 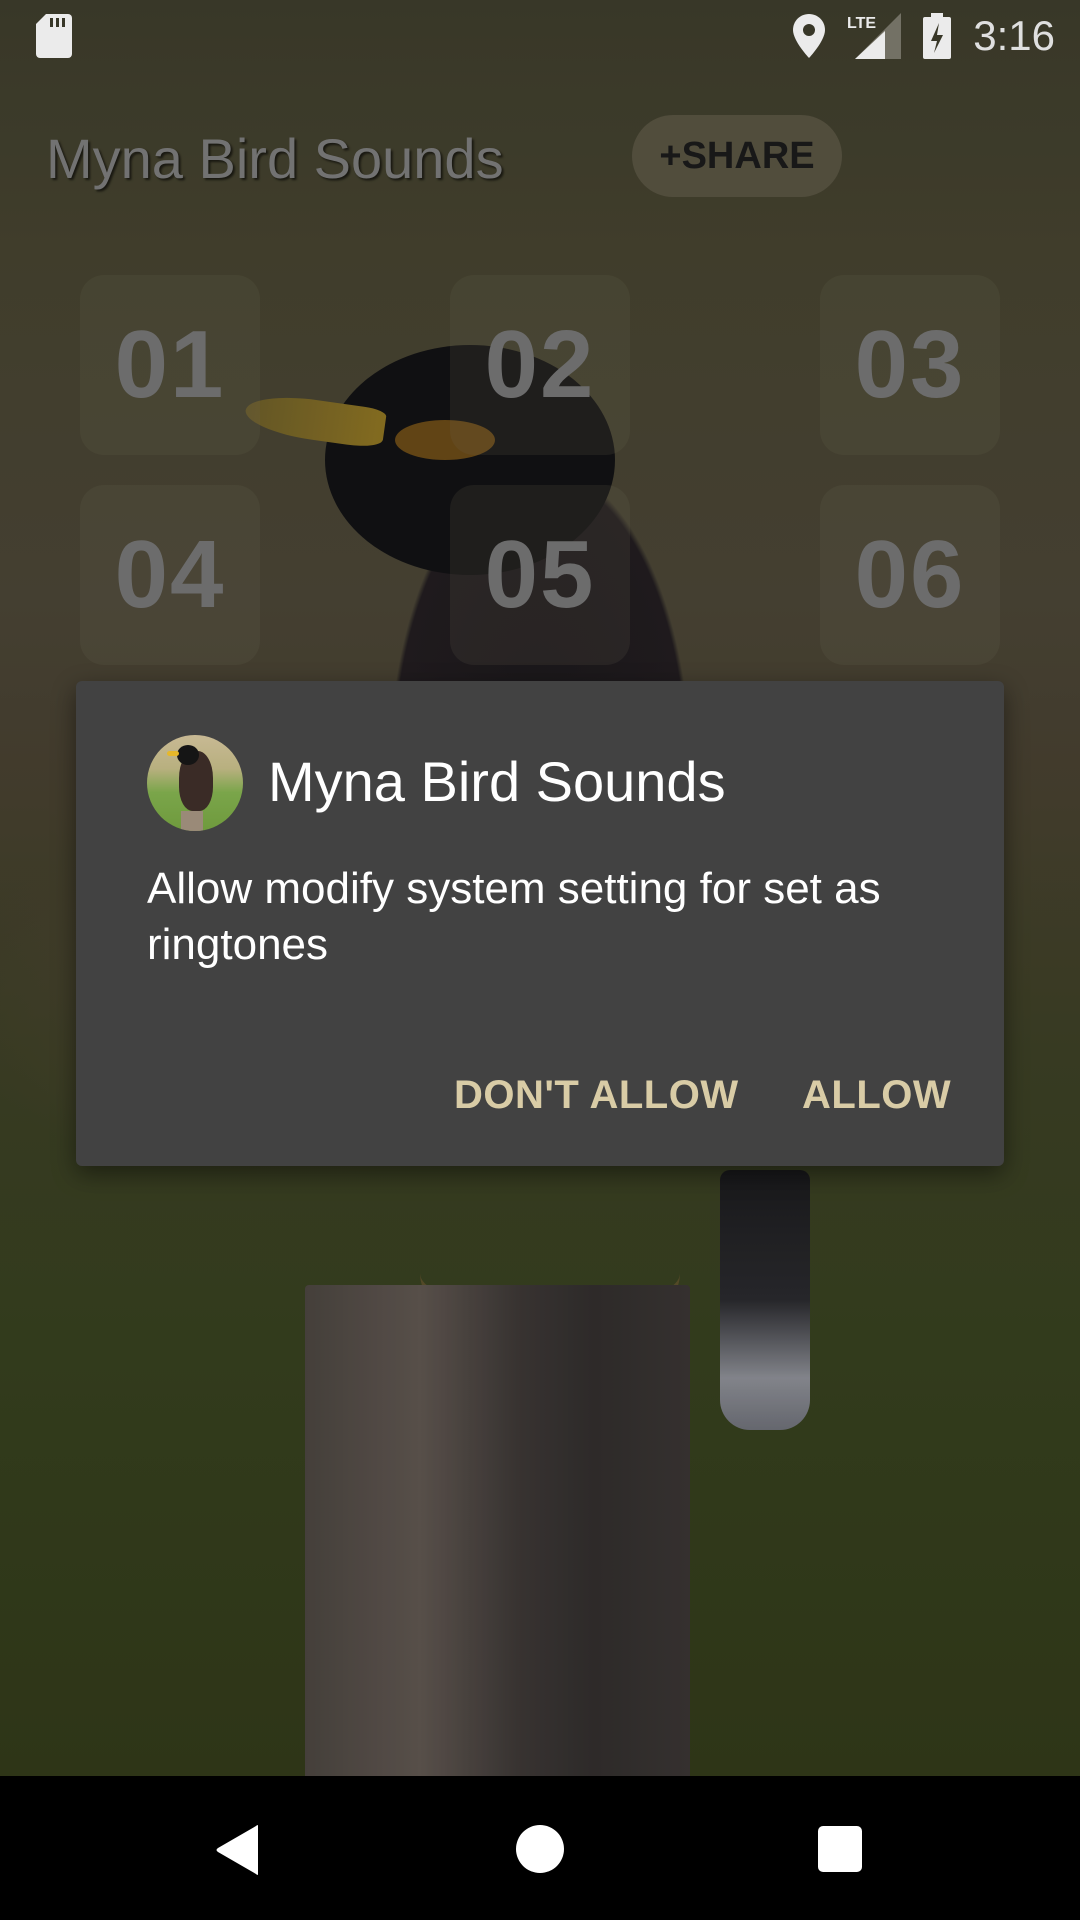 I want to click on icon-post, so click(x=192, y=821).